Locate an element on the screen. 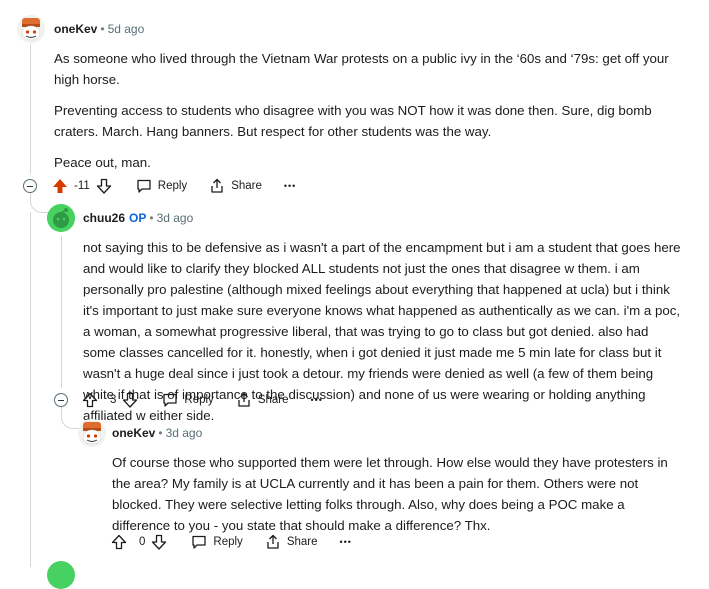 This screenshot has height=589, width=709. comment-actions: -11 Reply Share ••• is located at coordinates (185, 186).